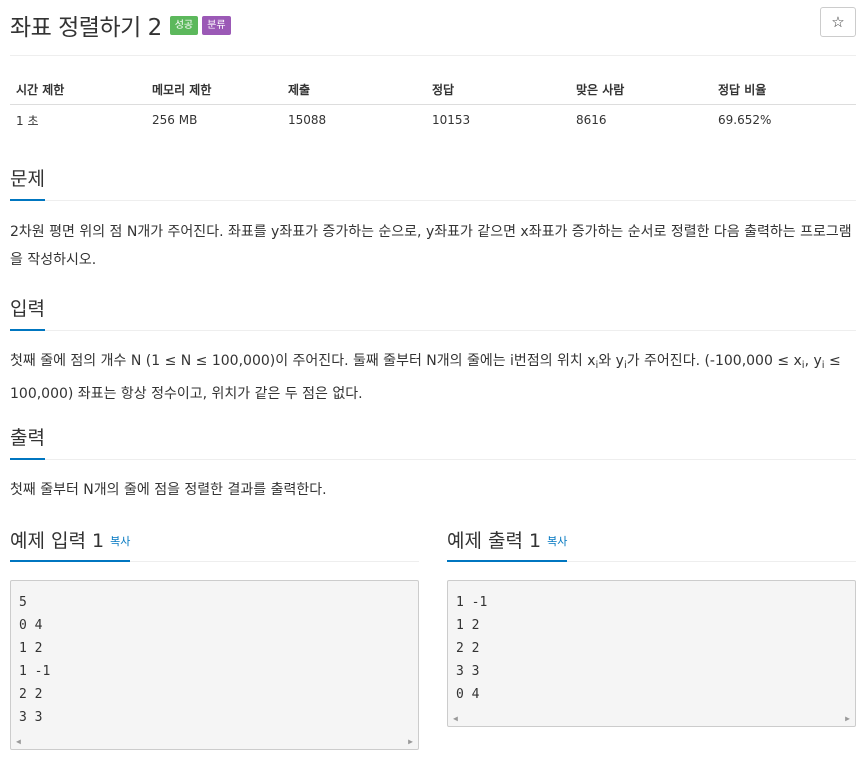 This screenshot has width=868, height=762. I want to click on sample-input-lines: 5 0 4 1 2 1 -1 2 2 3 3, so click(214, 655).